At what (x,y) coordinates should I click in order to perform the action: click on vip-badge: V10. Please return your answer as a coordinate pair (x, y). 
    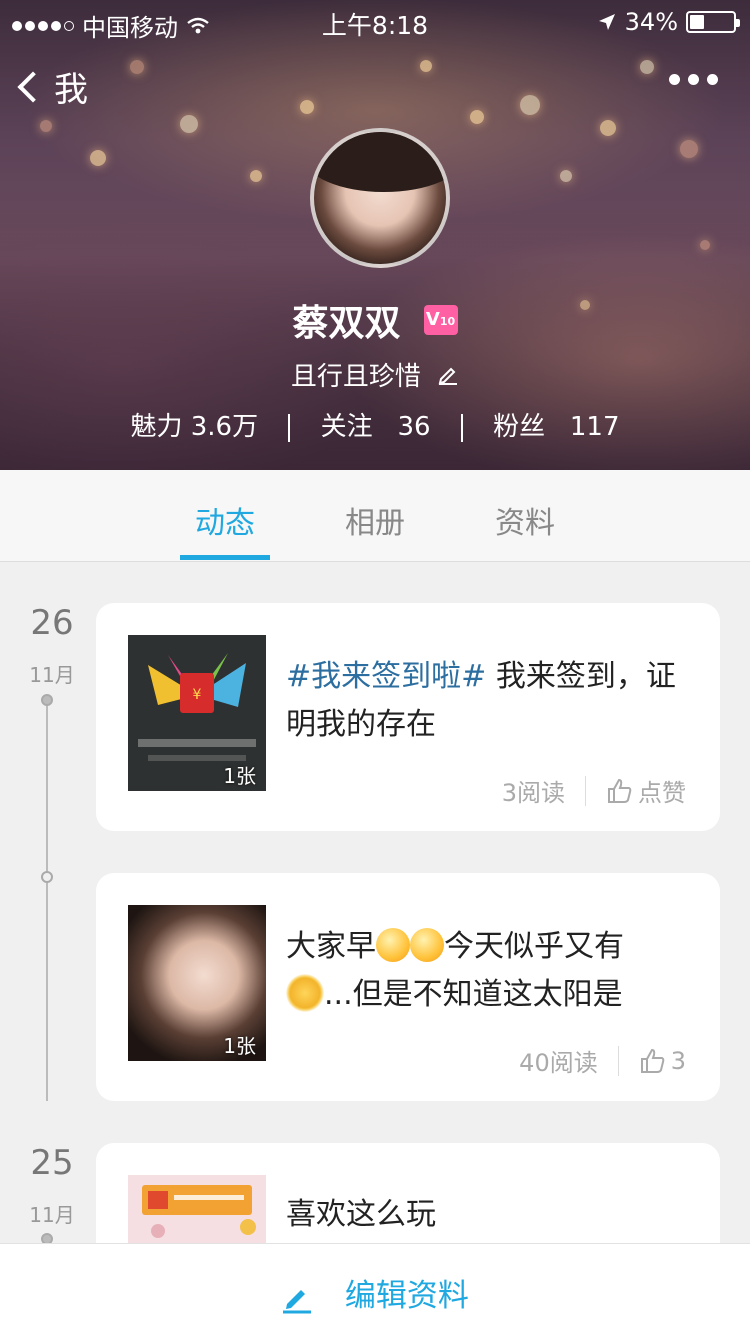
    Looking at the image, I should click on (440, 320).